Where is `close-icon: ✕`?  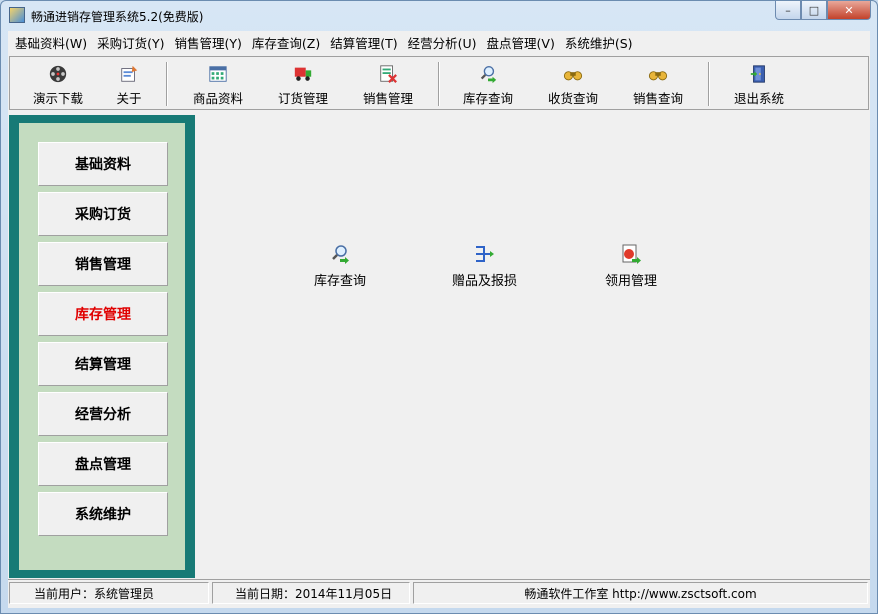
close-icon: ✕ is located at coordinates (849, 10).